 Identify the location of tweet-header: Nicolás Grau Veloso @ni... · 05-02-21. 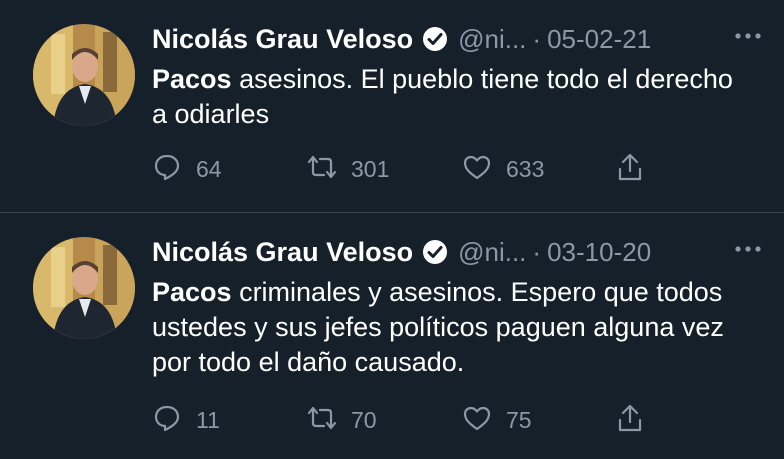
(401, 39).